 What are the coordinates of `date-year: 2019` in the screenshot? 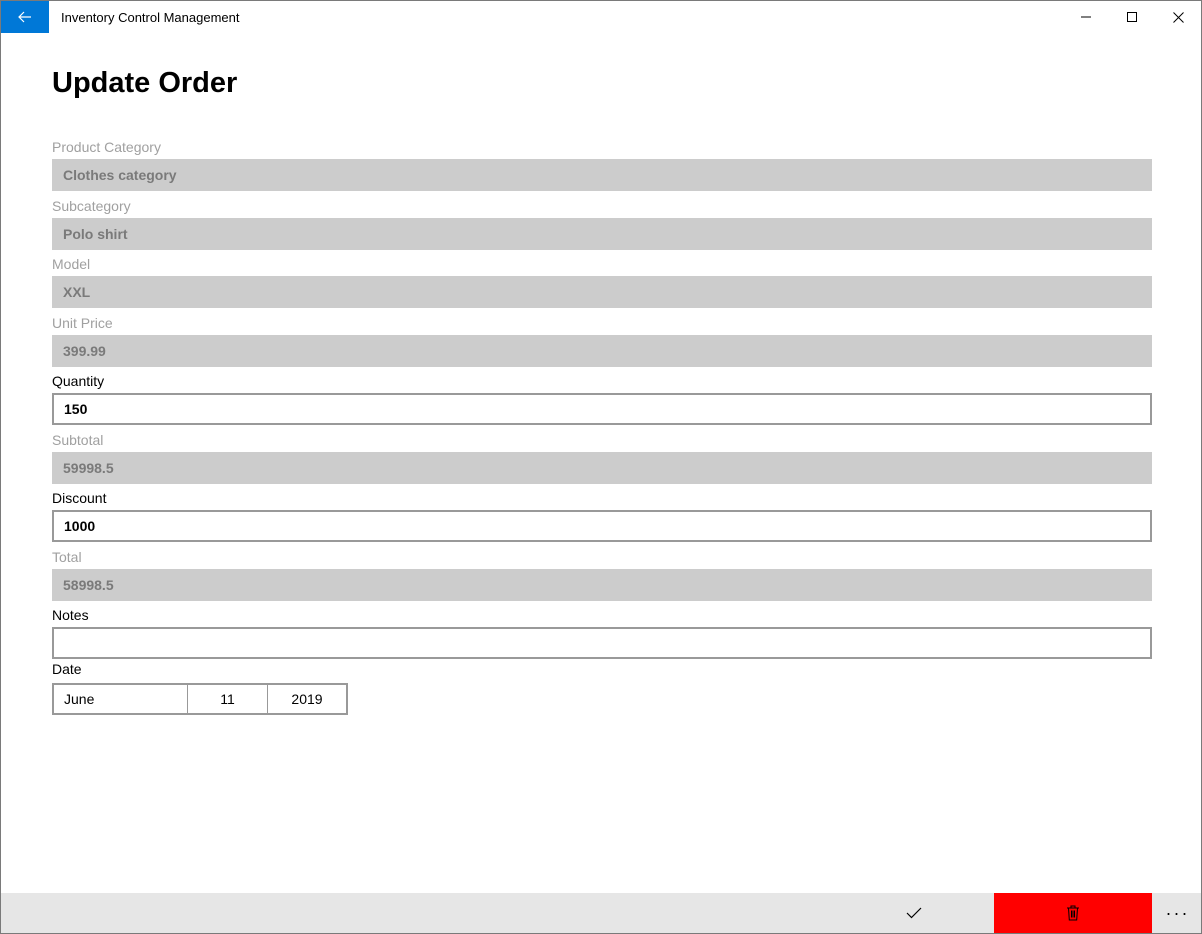 It's located at (307, 699).